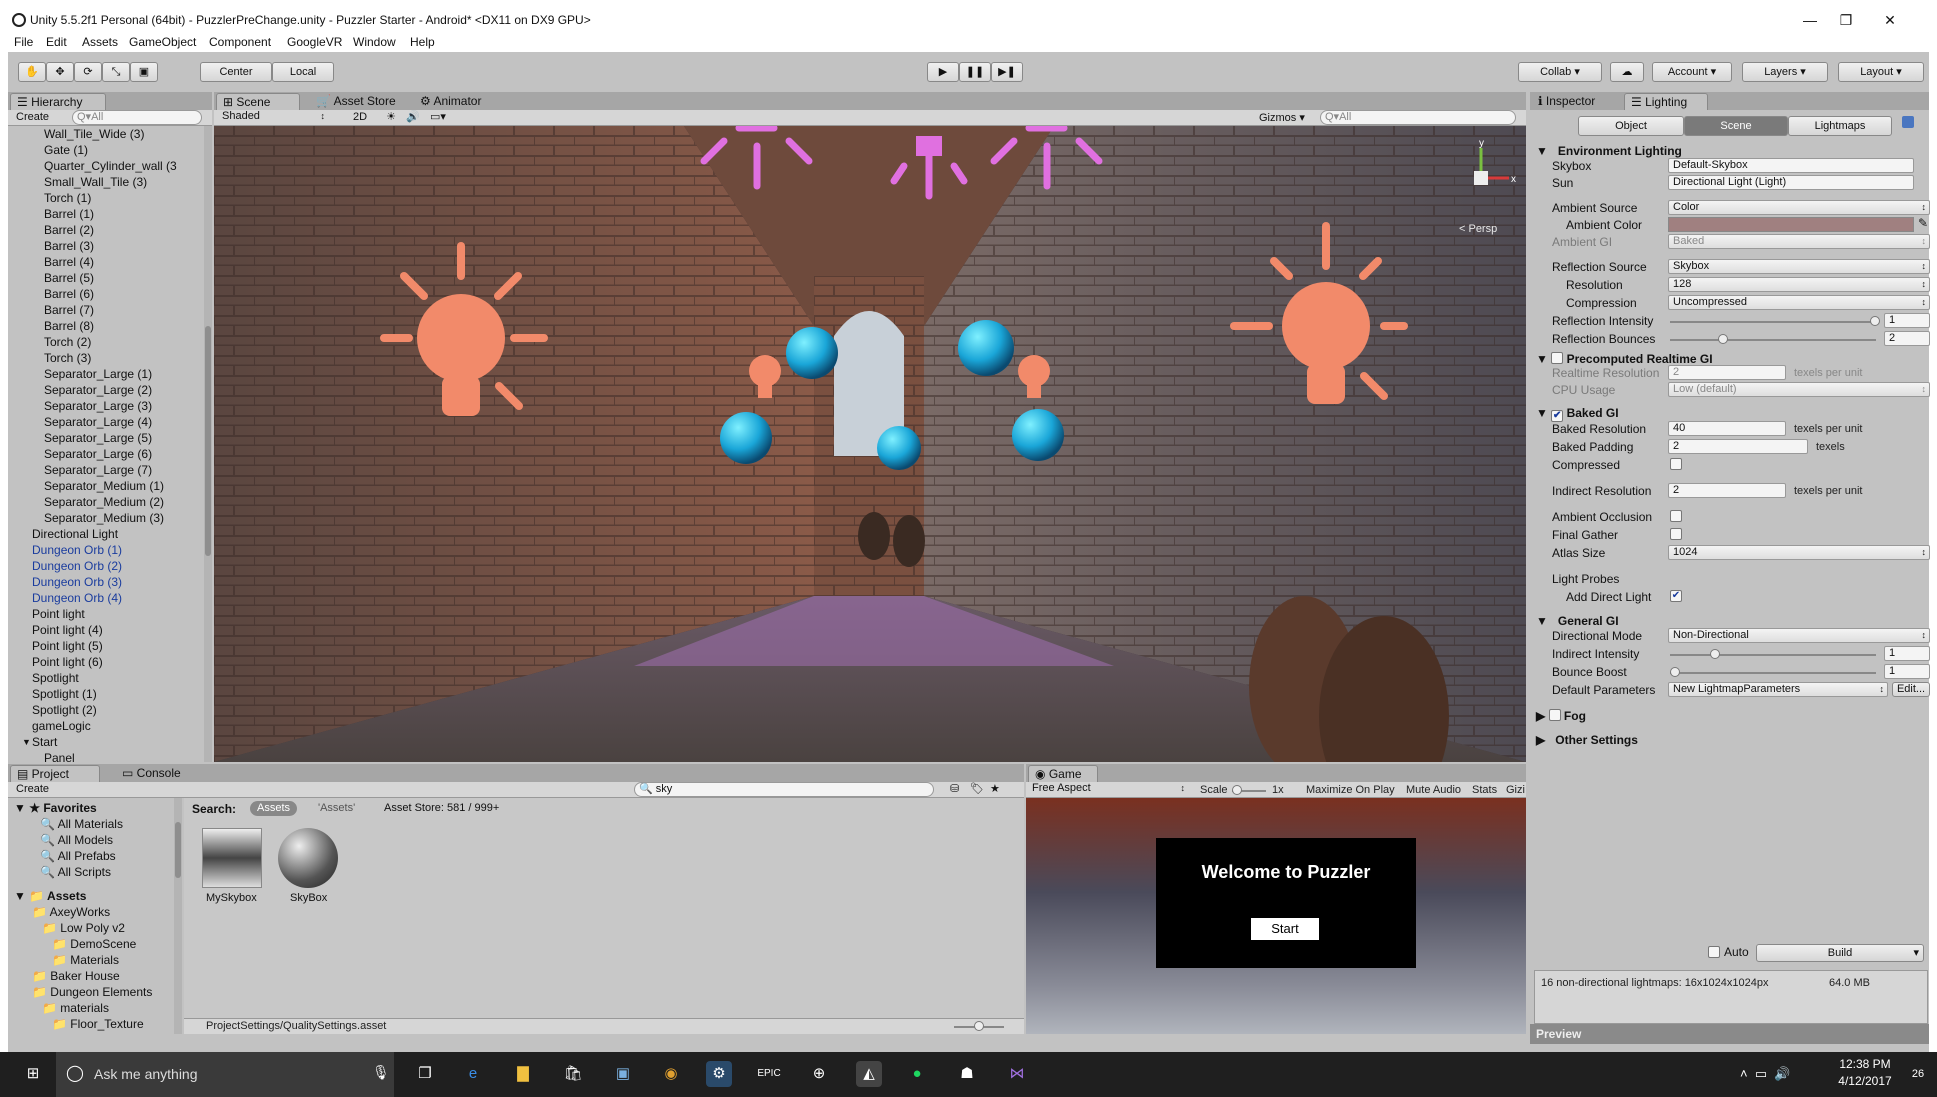 The width and height of the screenshot is (1937, 1097). Describe the element at coordinates (55, 773) in the screenshot. I see `tab-project: ▤ Project` at that location.